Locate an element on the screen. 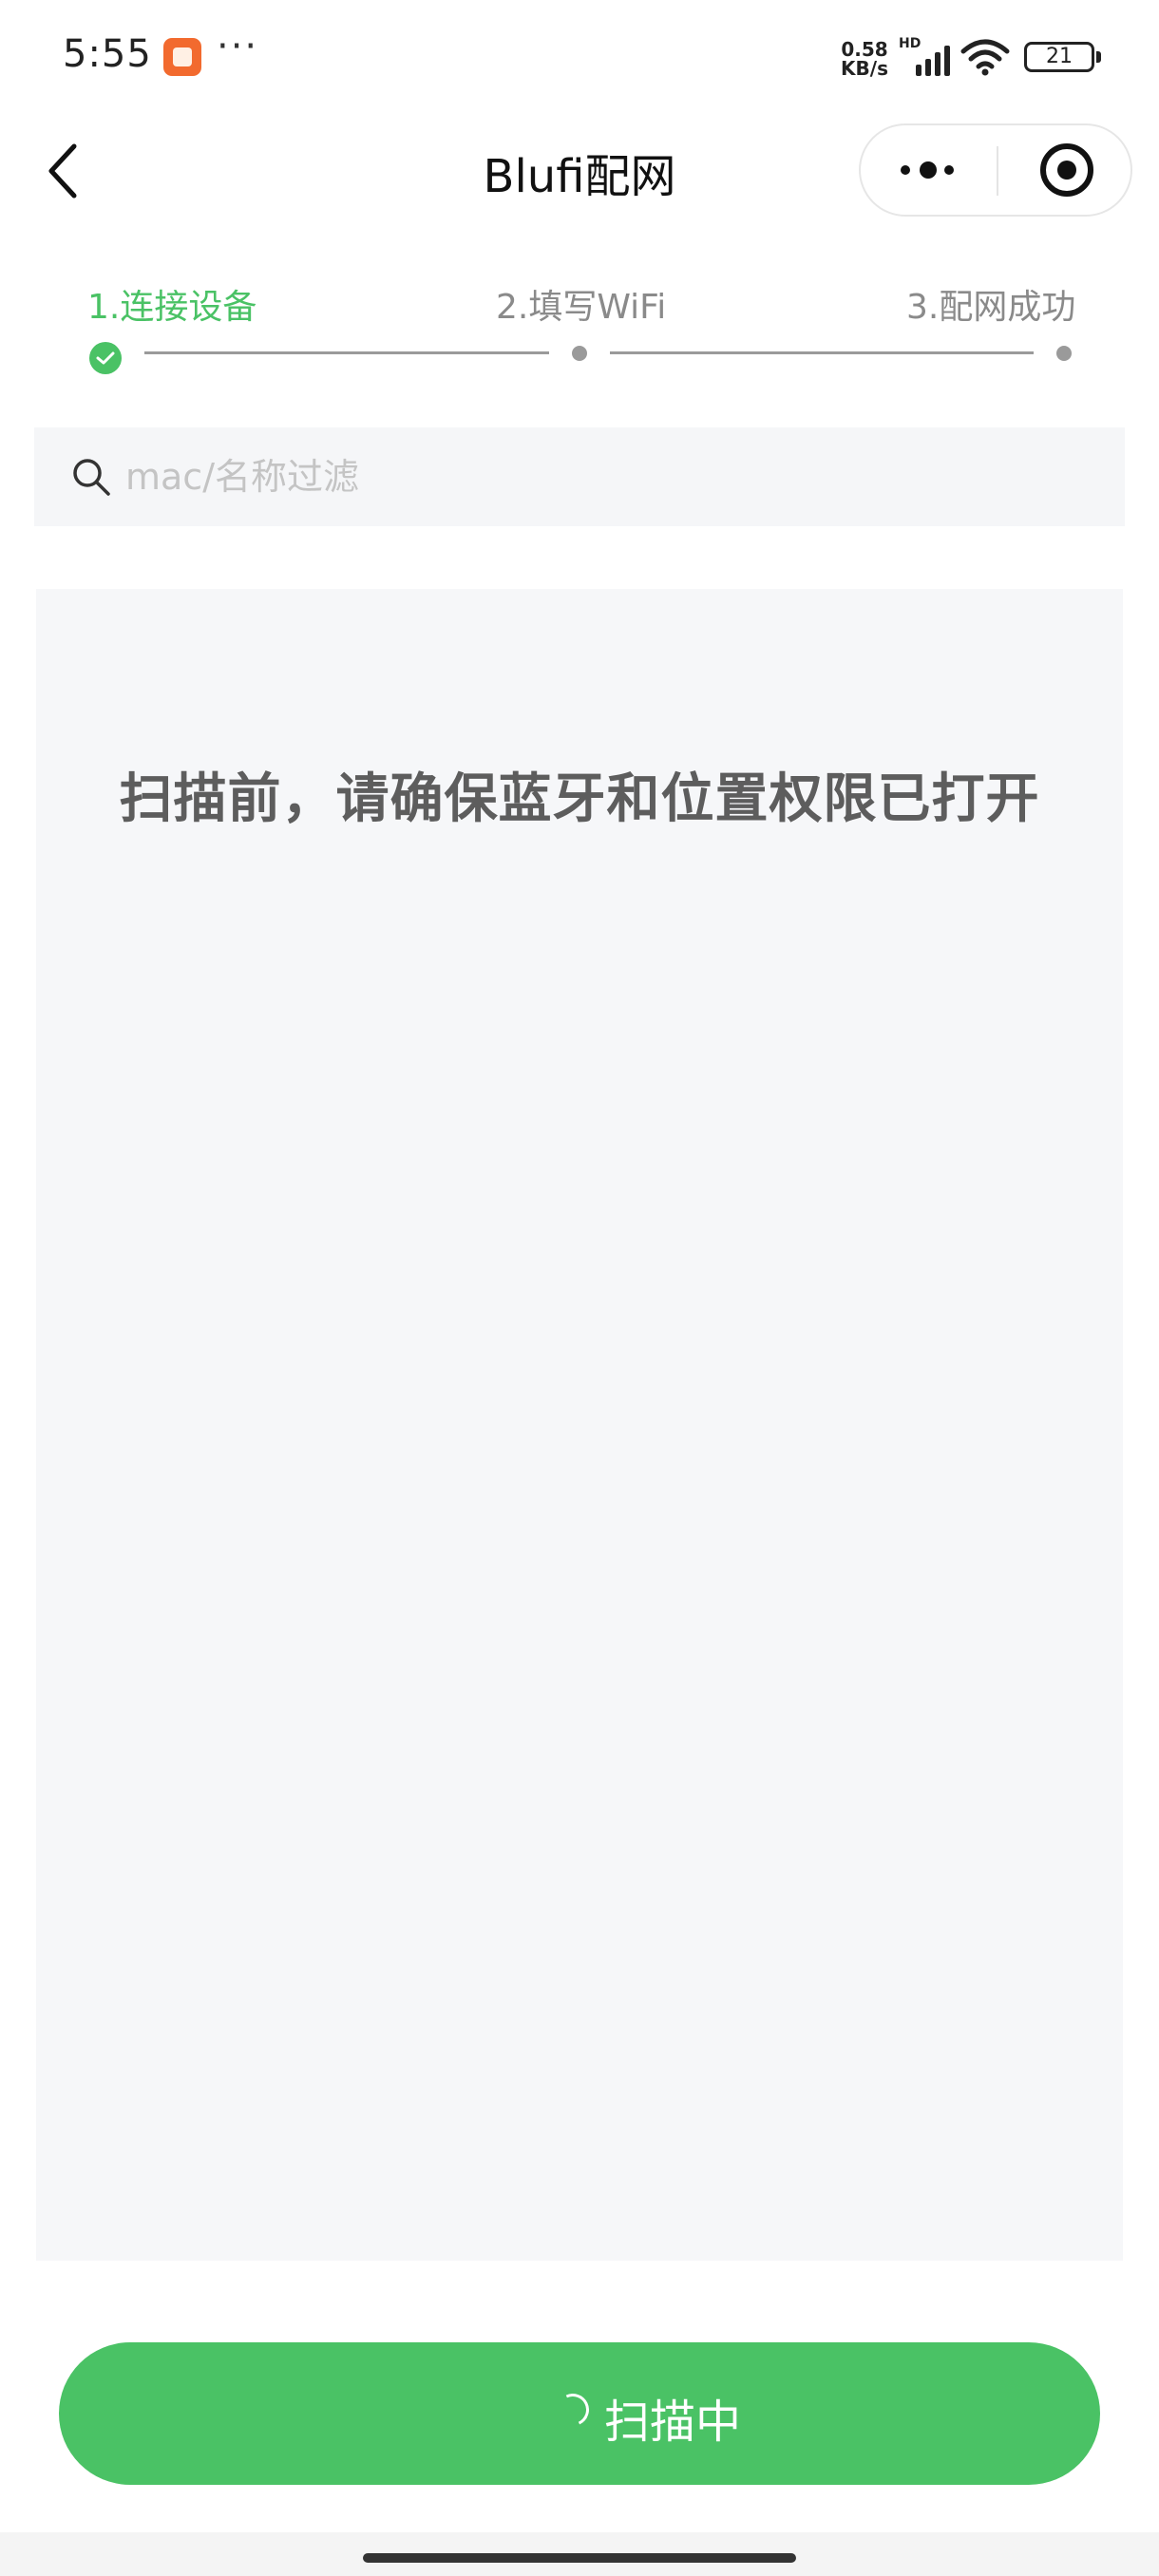  search-icon is located at coordinates (91, 477).